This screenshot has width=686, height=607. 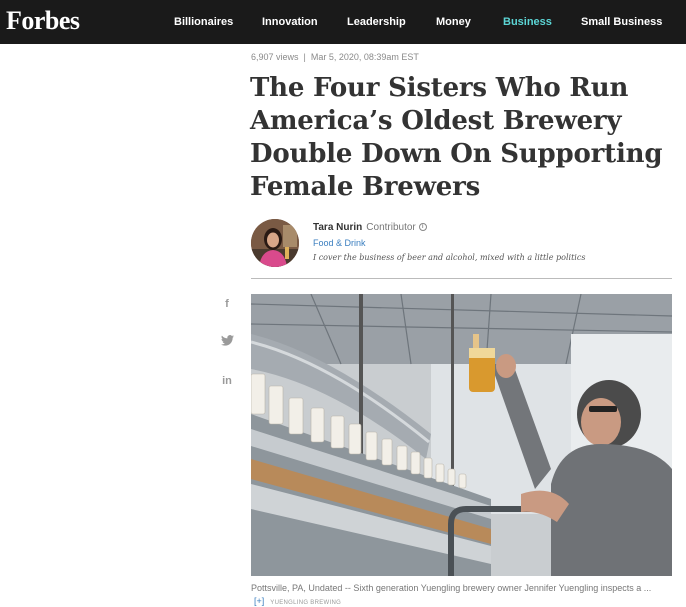 What do you see at coordinates (227, 381) in the screenshot?
I see `linkedin-icon: in` at bounding box center [227, 381].